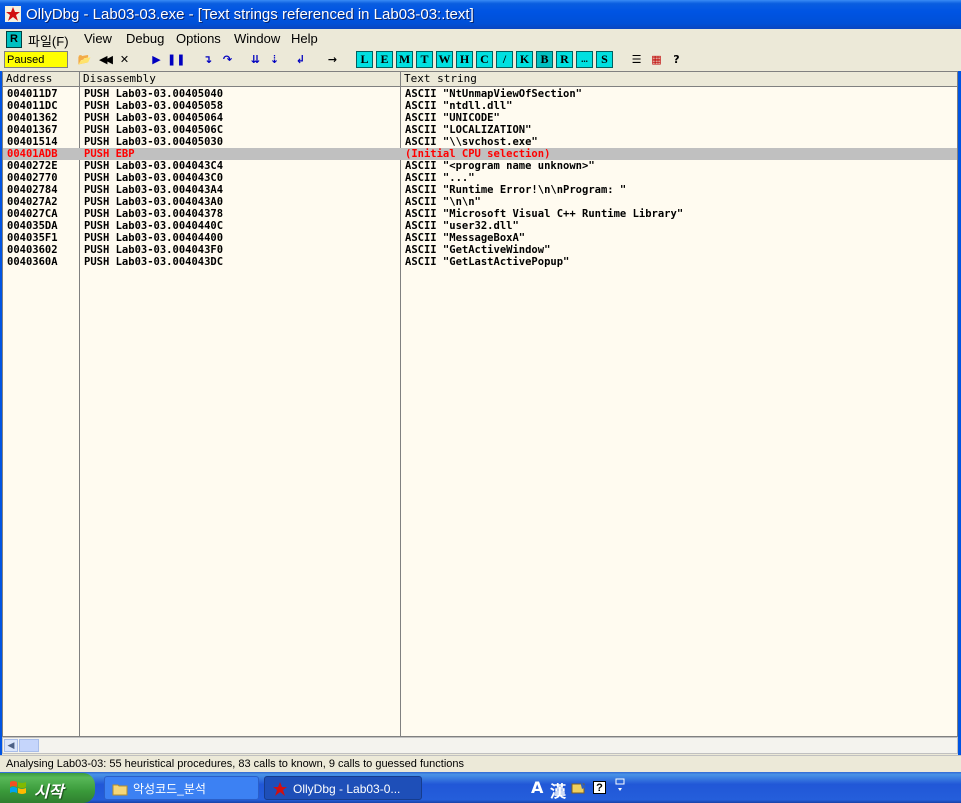  Describe the element at coordinates (257, 38) in the screenshot. I see `menu-window: Window` at that location.